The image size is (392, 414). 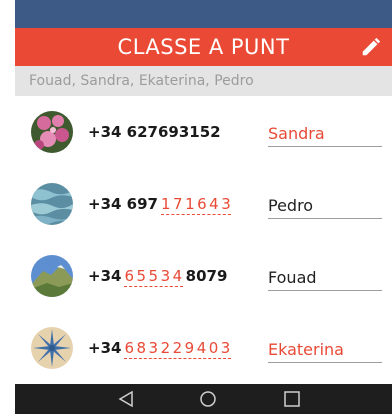 What do you see at coordinates (325, 133) in the screenshot?
I see `contact-name-field: Sandra` at bounding box center [325, 133].